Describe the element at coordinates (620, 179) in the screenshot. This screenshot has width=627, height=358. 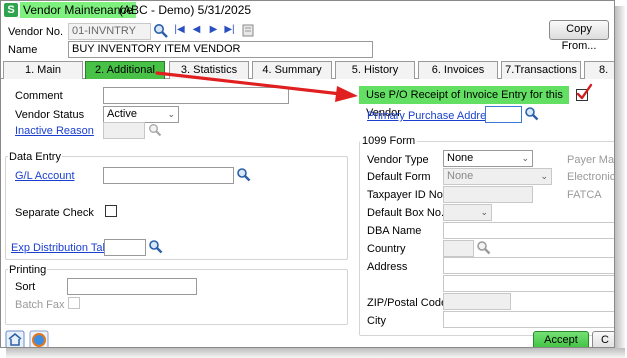
I see `window-shadow-right` at that location.